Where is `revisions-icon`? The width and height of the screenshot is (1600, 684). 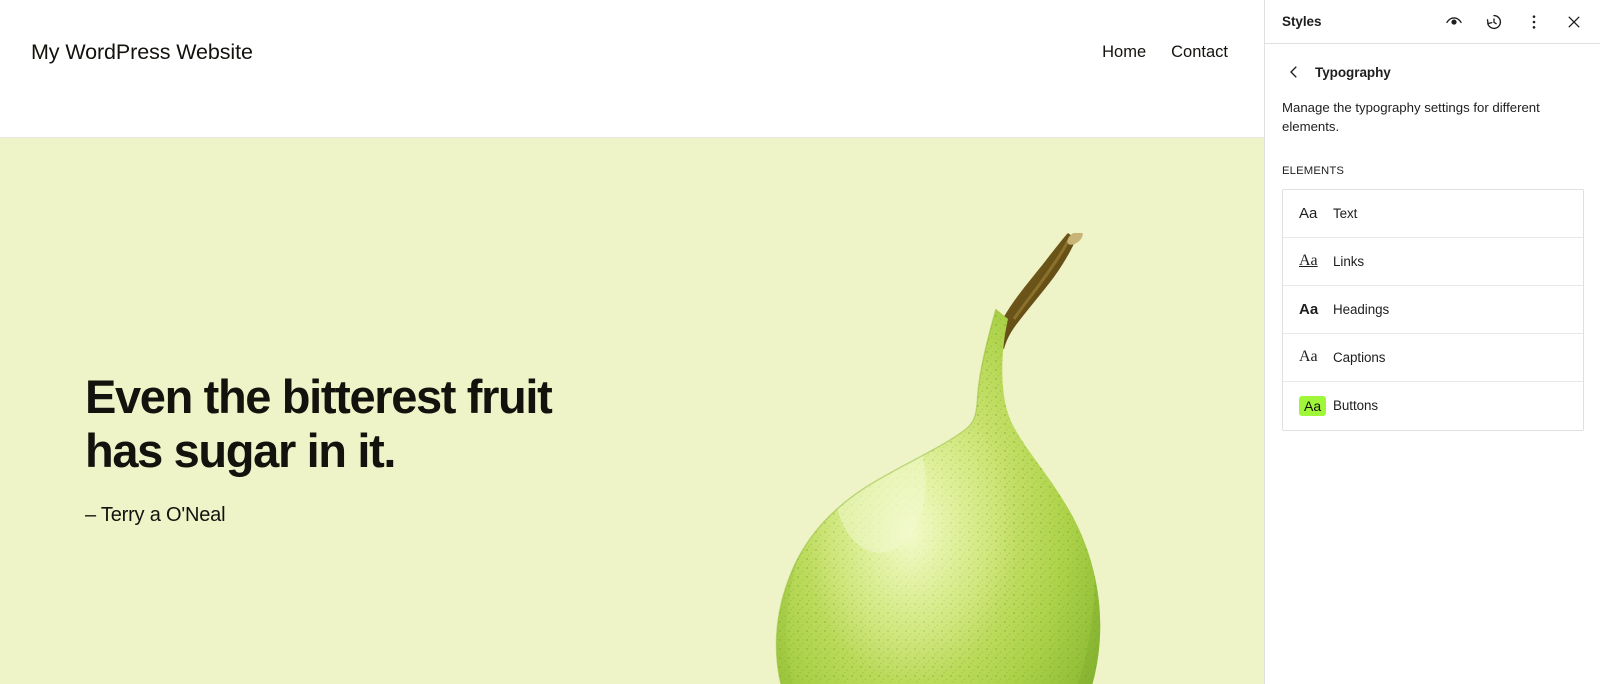
revisions-icon is located at coordinates (1494, 22).